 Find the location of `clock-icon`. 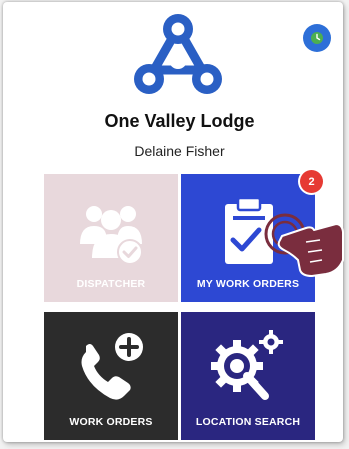

clock-icon is located at coordinates (317, 38).